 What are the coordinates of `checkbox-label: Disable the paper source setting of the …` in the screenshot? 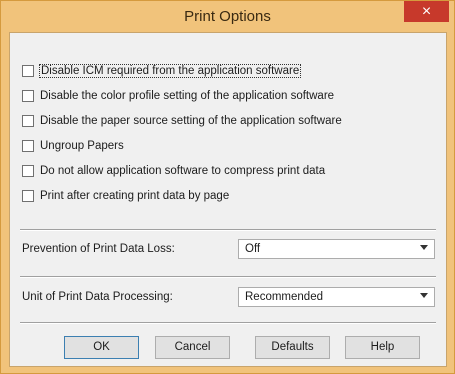 It's located at (191, 121).